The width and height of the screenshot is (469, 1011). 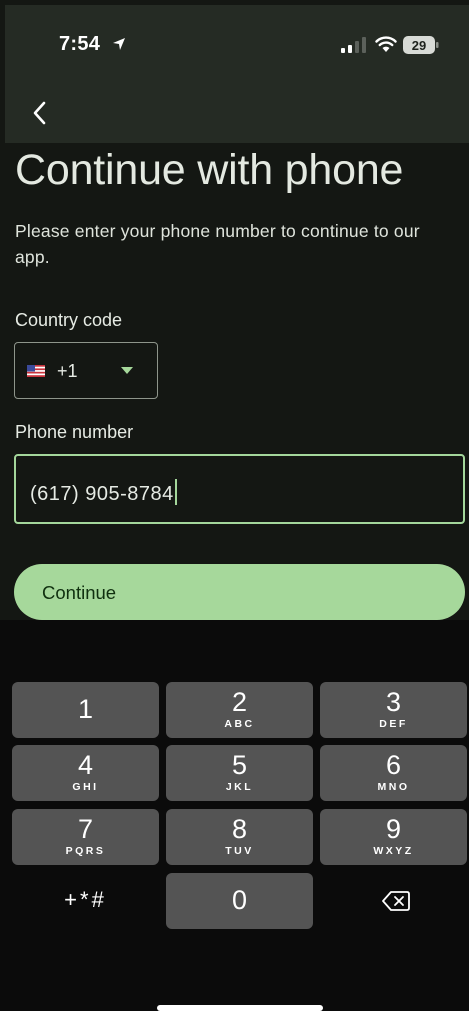 I want to click on phone-number-text-wrap: (617) 905-8784, so click(x=103, y=492).